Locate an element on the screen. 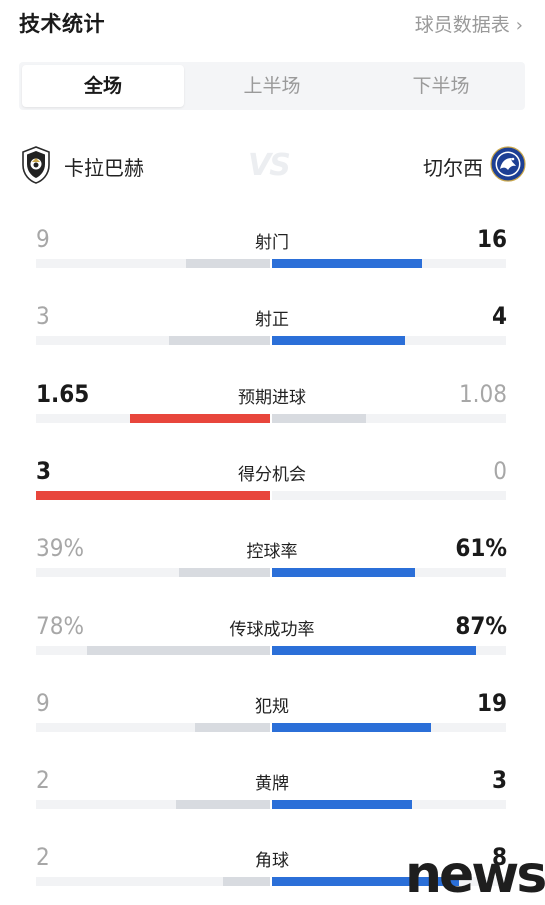 The width and height of the screenshot is (545, 905). stat-row: 39% 控球率 61% is located at coordinates (272, 558).